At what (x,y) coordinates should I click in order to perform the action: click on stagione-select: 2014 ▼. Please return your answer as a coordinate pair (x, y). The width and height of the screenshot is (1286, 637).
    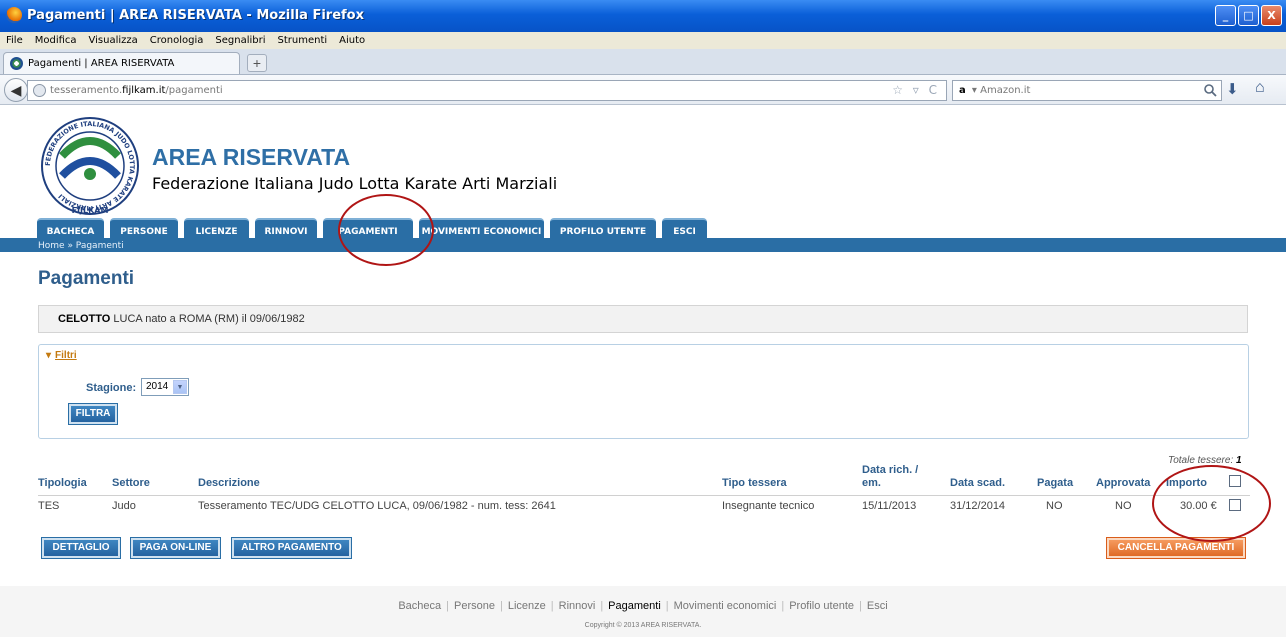
    Looking at the image, I should click on (165, 387).